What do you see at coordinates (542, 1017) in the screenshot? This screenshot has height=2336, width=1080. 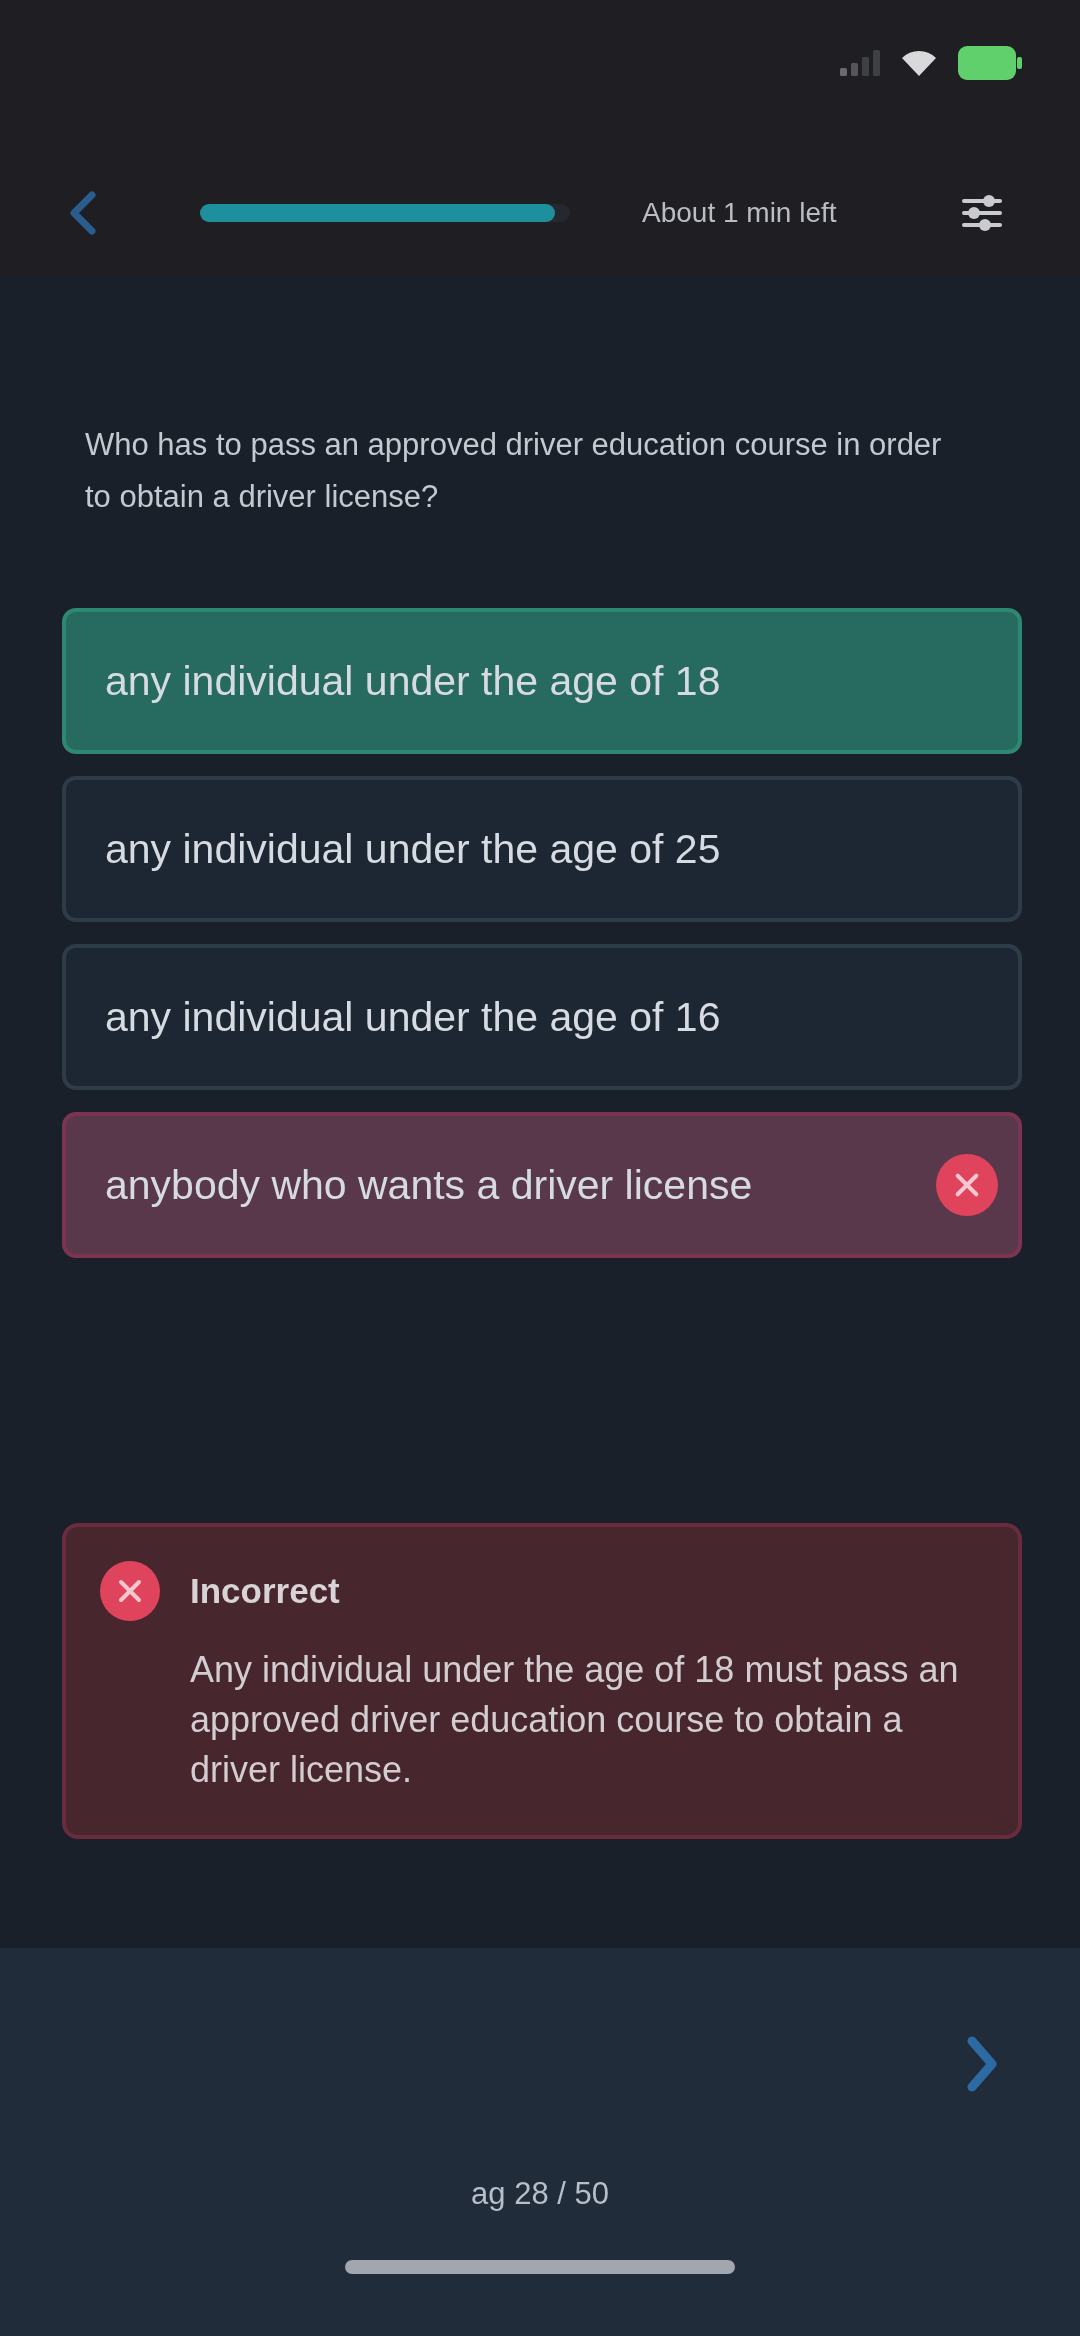 I see `answer-option: any individual under the age of 16` at bounding box center [542, 1017].